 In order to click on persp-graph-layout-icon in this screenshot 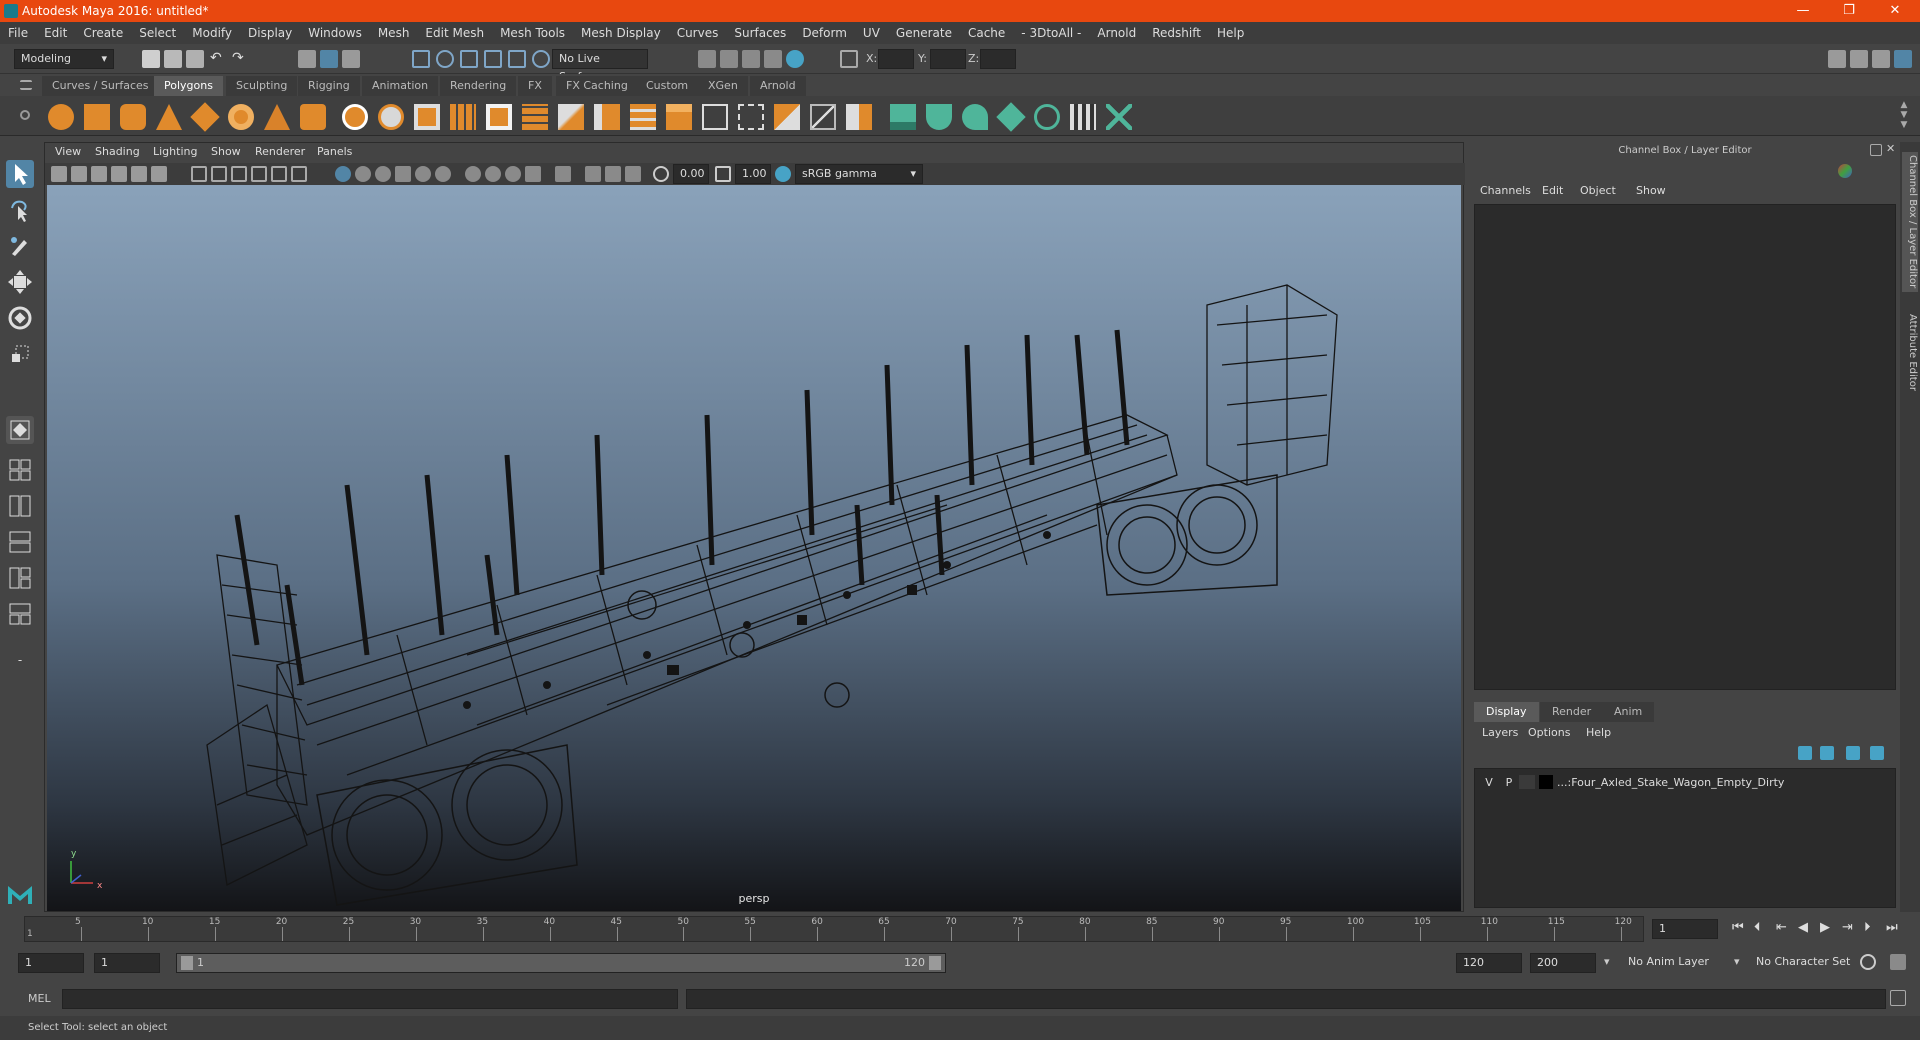, I will do `click(20, 578)`.